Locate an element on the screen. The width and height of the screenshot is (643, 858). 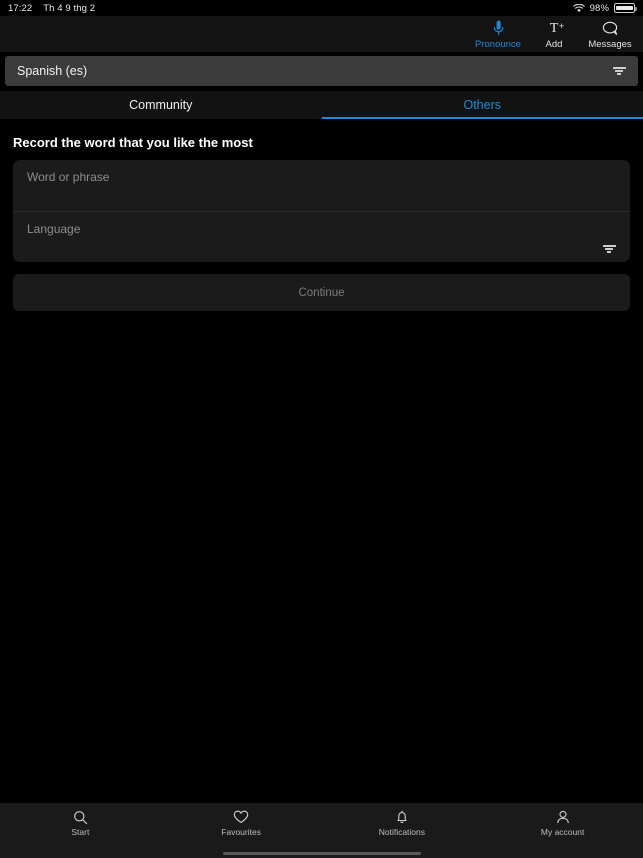
nav-label-my-account: My account is located at coordinates (562, 832).